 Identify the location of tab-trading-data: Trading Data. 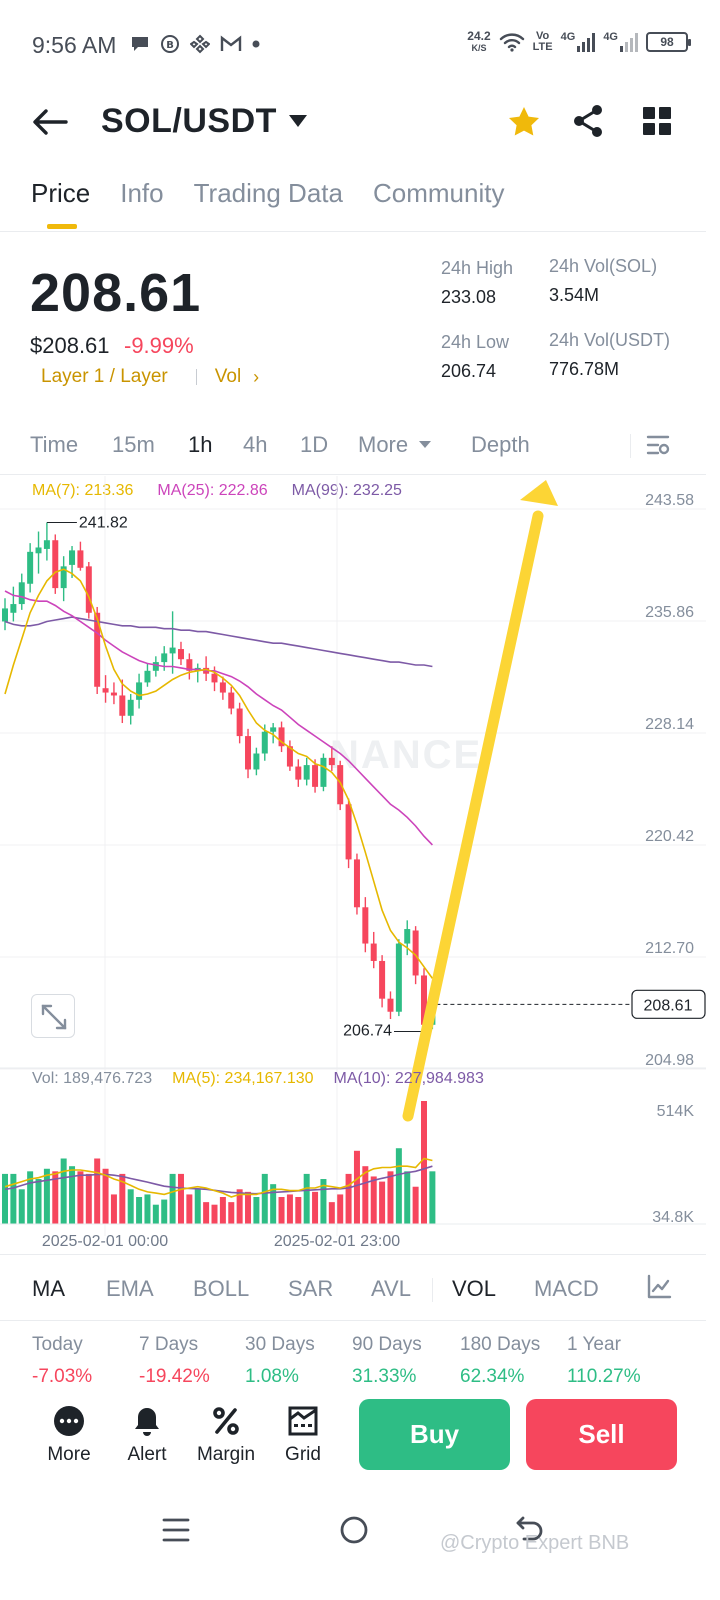
(268, 202).